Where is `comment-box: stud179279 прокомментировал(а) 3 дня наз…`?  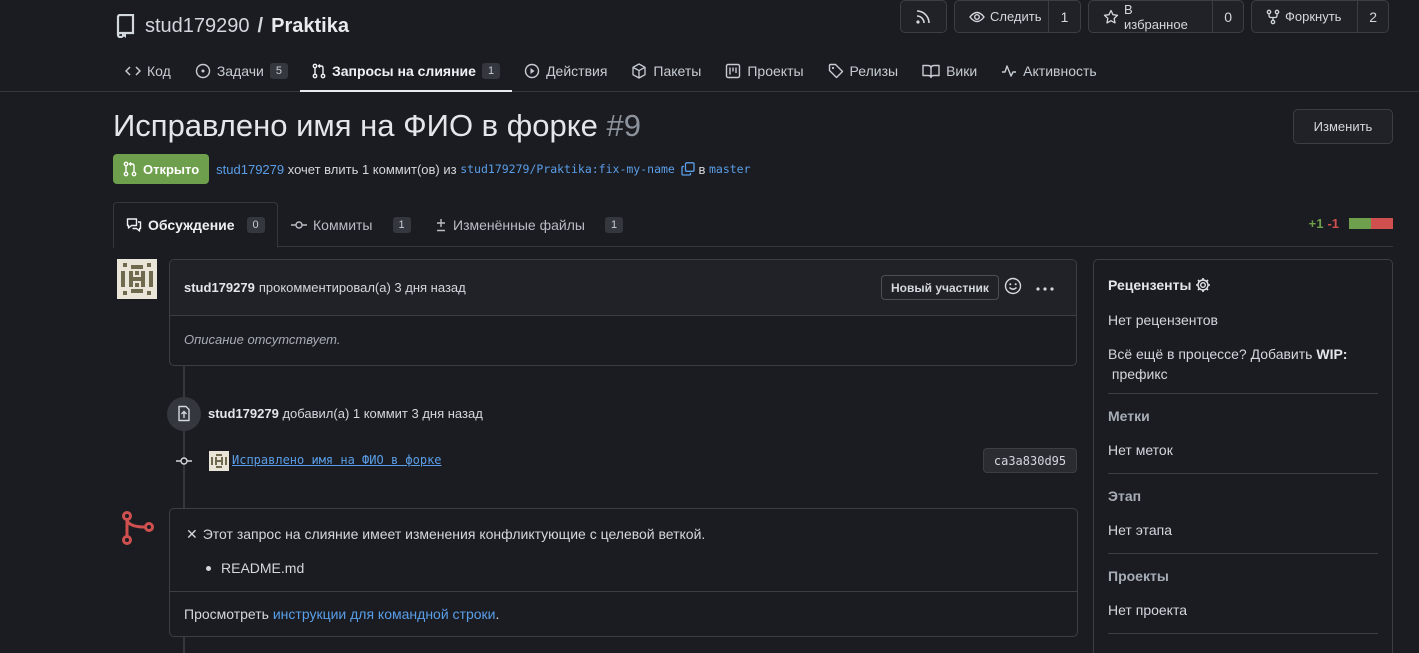 comment-box: stud179279 прокомментировал(а) 3 дня наз… is located at coordinates (623, 312).